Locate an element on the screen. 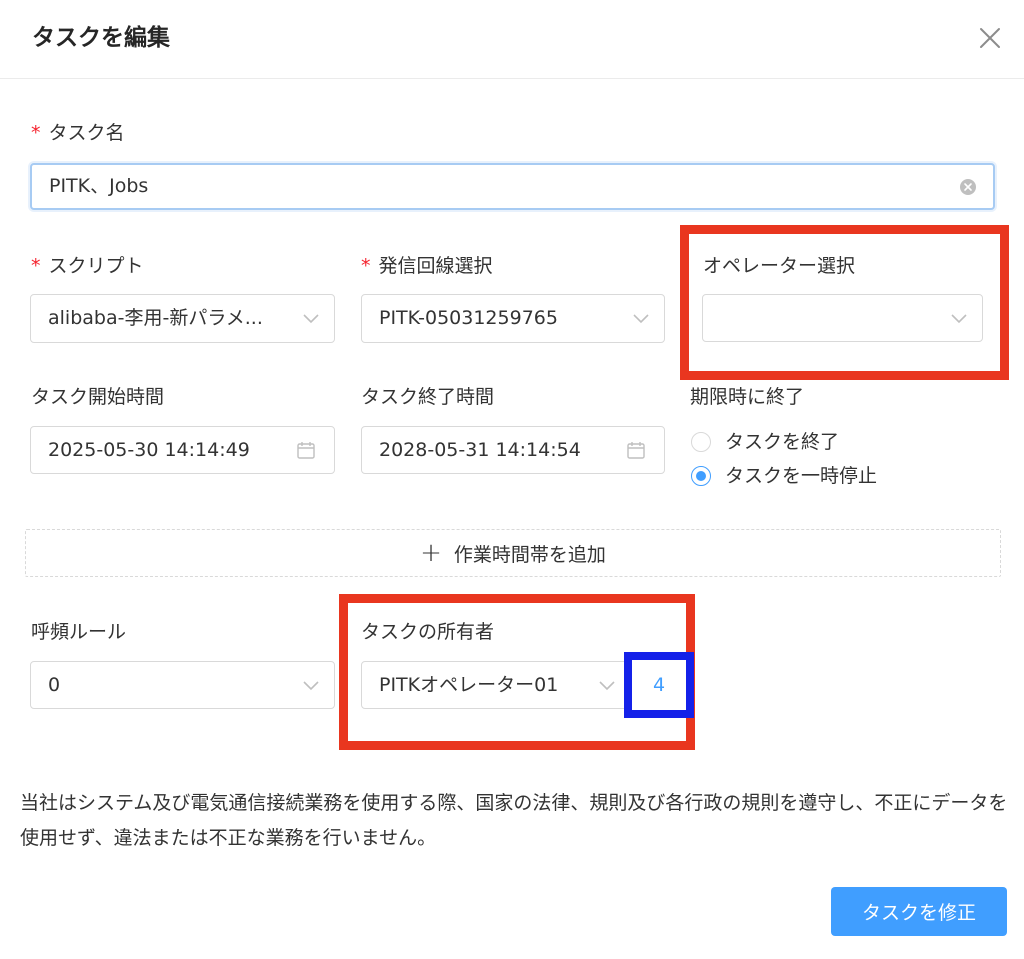 The width and height of the screenshot is (1024, 959). add-work-period-button: + 作業時間帯を追加 is located at coordinates (513, 553).